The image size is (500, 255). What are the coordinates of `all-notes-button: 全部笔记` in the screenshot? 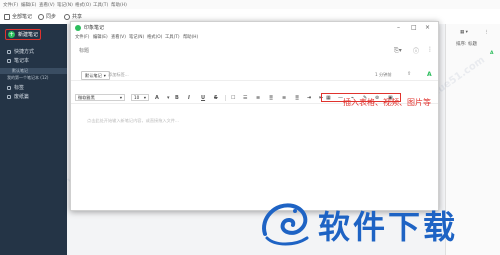 It's located at (18, 16).